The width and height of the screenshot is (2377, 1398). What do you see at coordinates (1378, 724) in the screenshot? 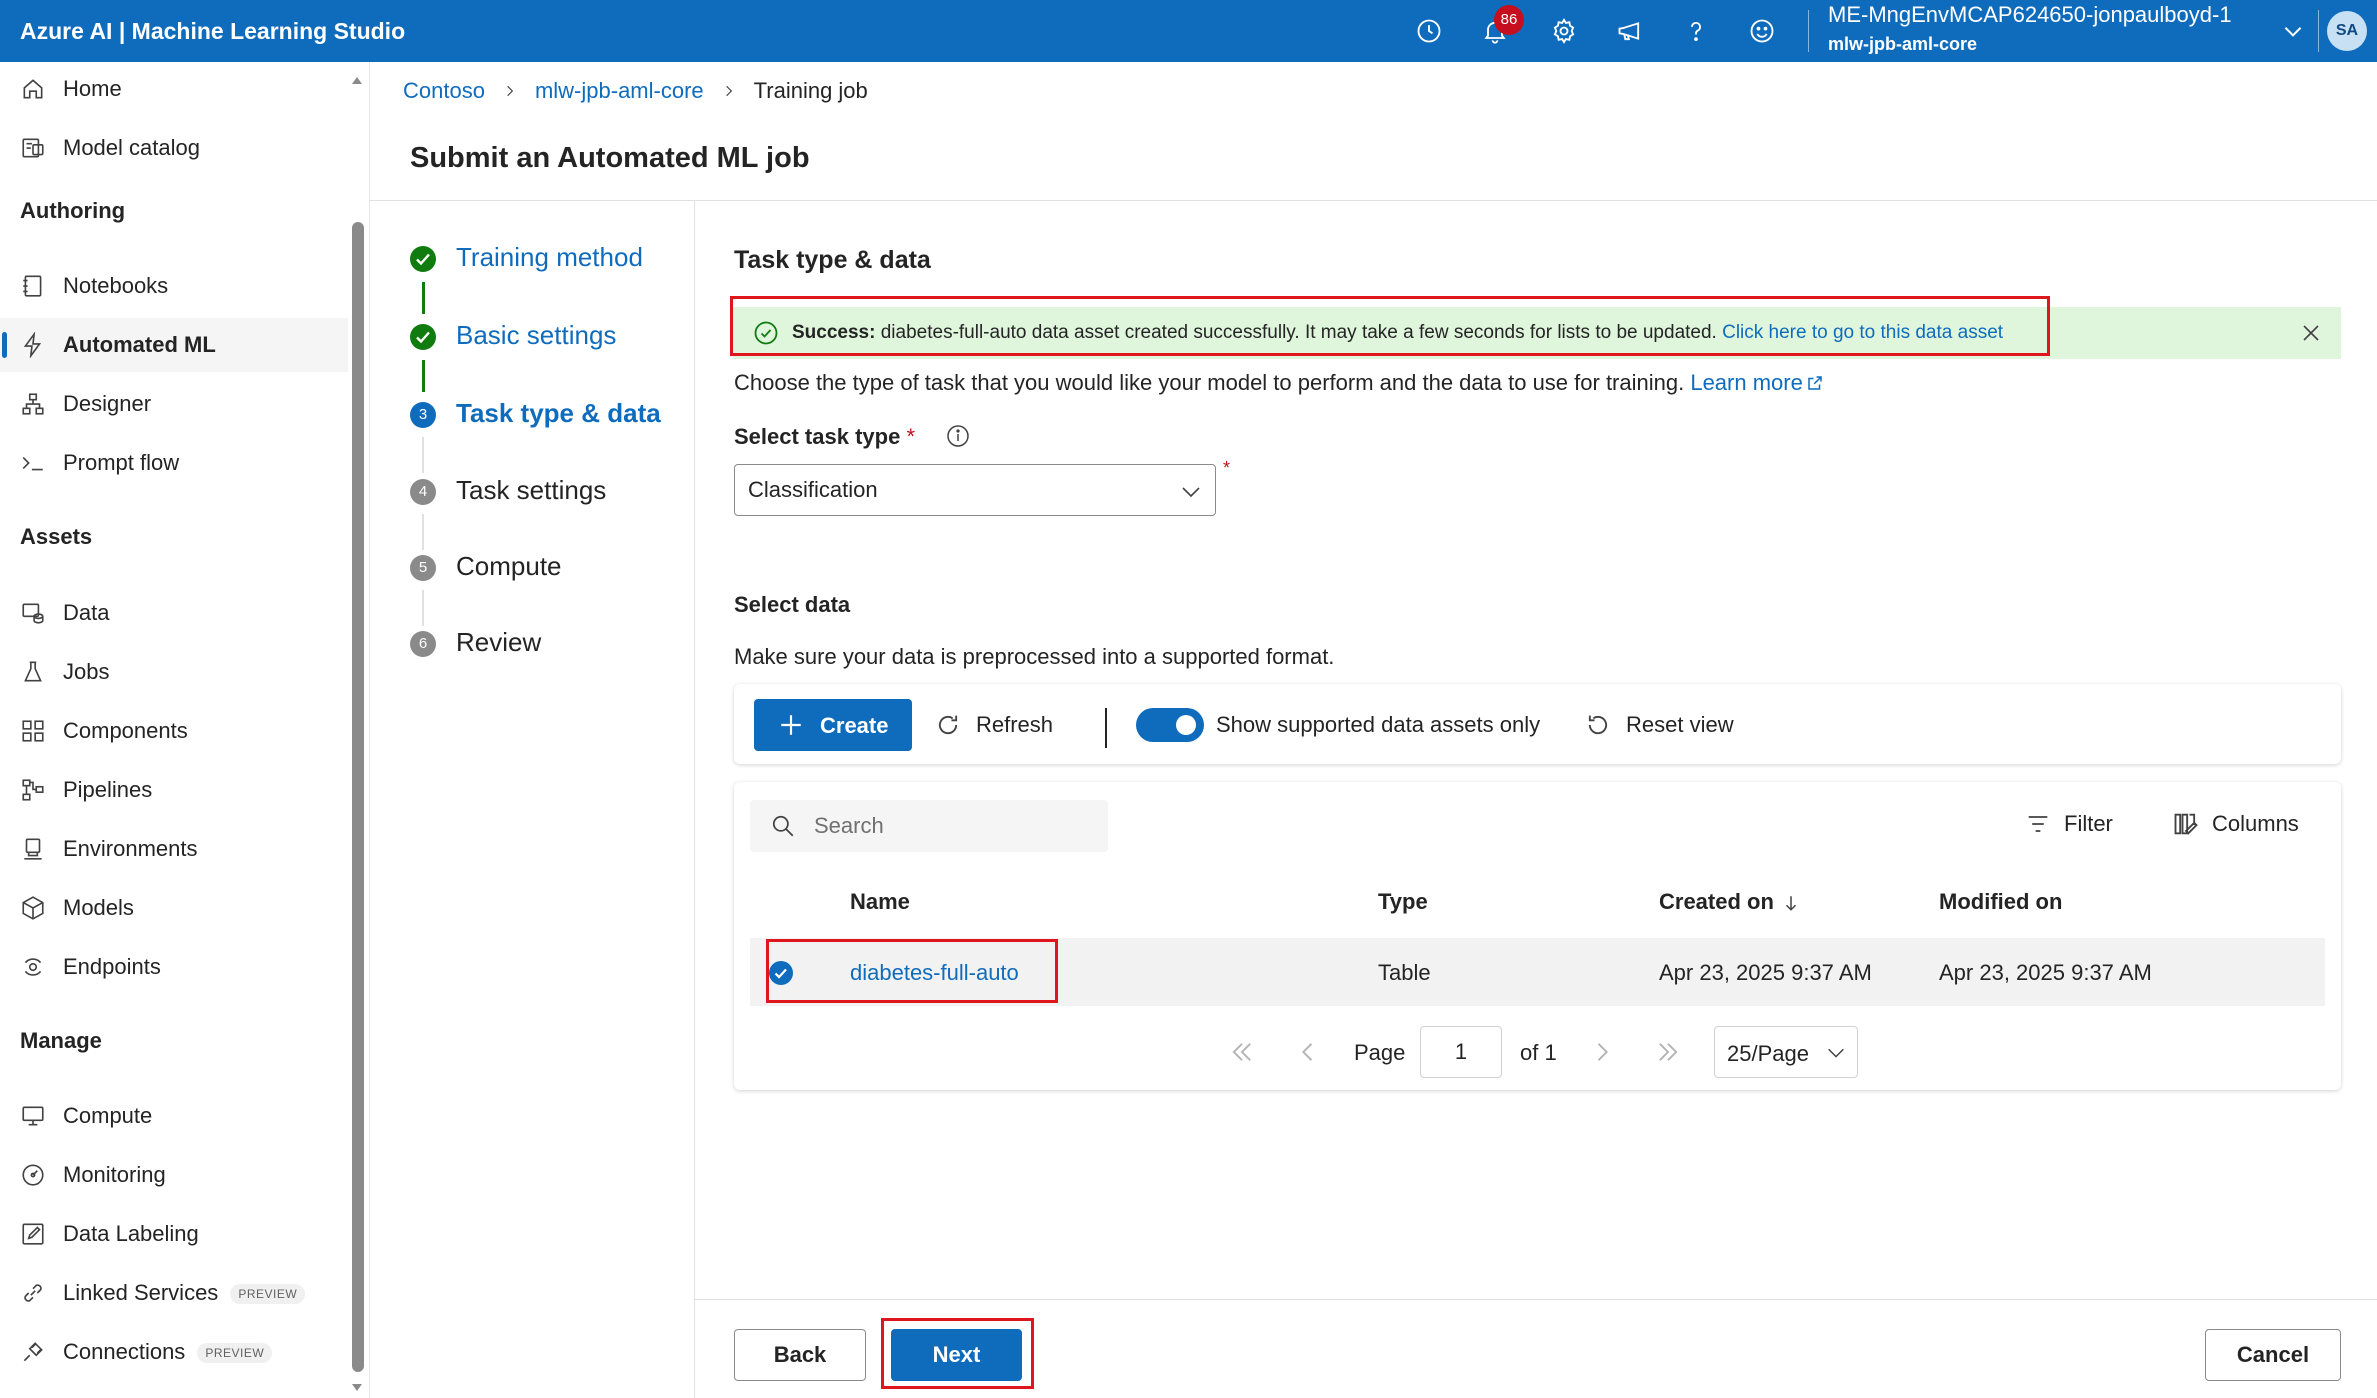
I see `toggle-label: Show supported data assets only` at bounding box center [1378, 724].